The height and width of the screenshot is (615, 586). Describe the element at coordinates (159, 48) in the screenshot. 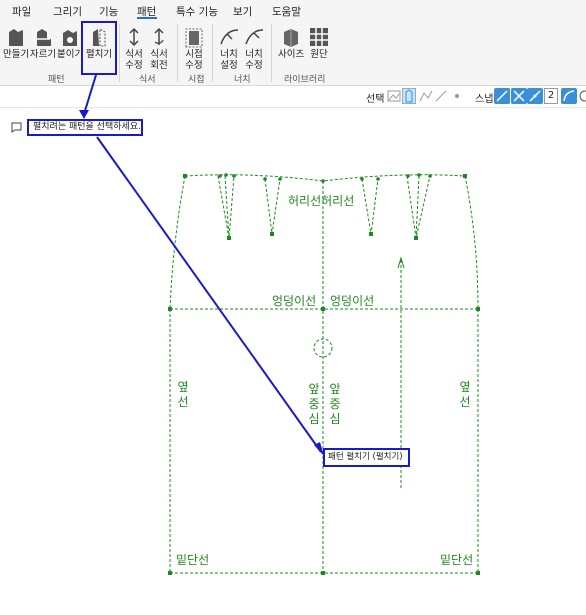

I see `rotate-grain-button: 식서 회전` at that location.